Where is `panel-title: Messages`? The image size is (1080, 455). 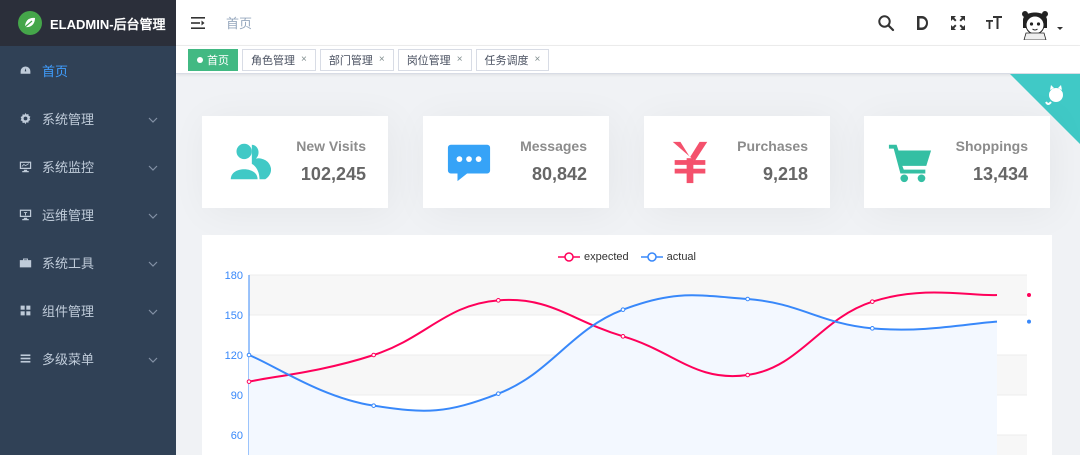 panel-title: Messages is located at coordinates (553, 146).